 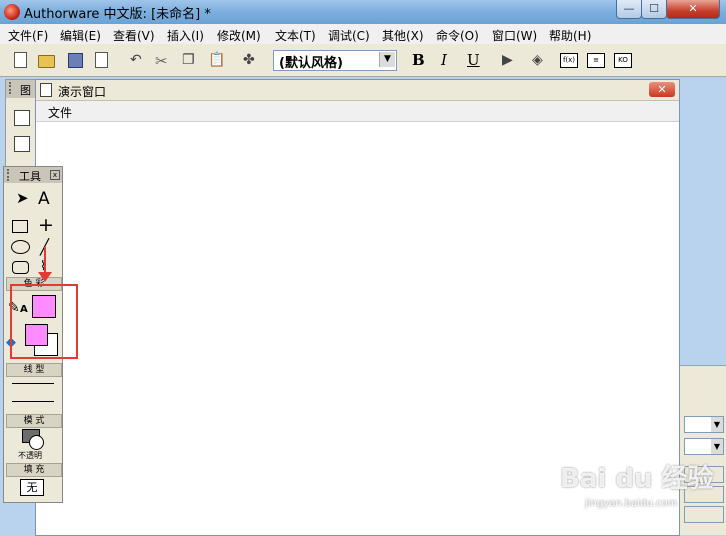 What do you see at coordinates (20, 267) in the screenshot?
I see `rounded-rectangle-tool-icon` at bounding box center [20, 267].